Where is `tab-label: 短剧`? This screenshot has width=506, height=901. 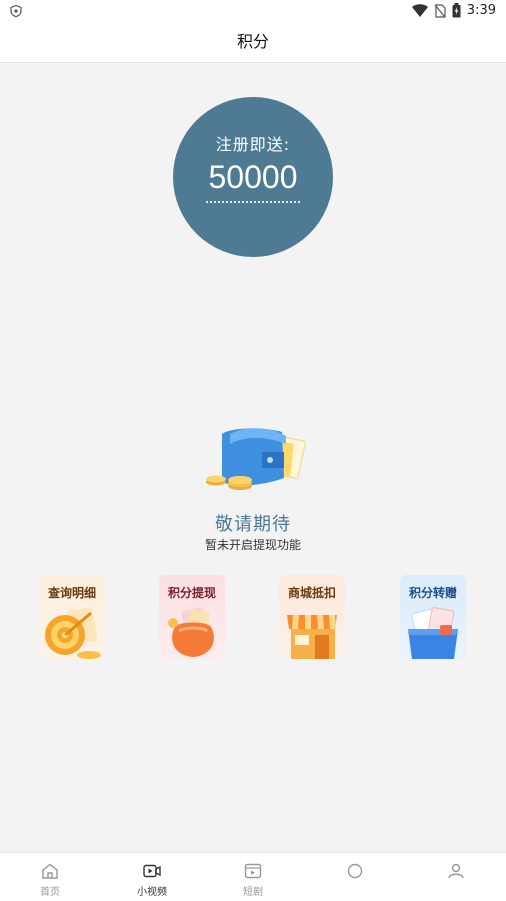 tab-label: 短剧 is located at coordinates (253, 892).